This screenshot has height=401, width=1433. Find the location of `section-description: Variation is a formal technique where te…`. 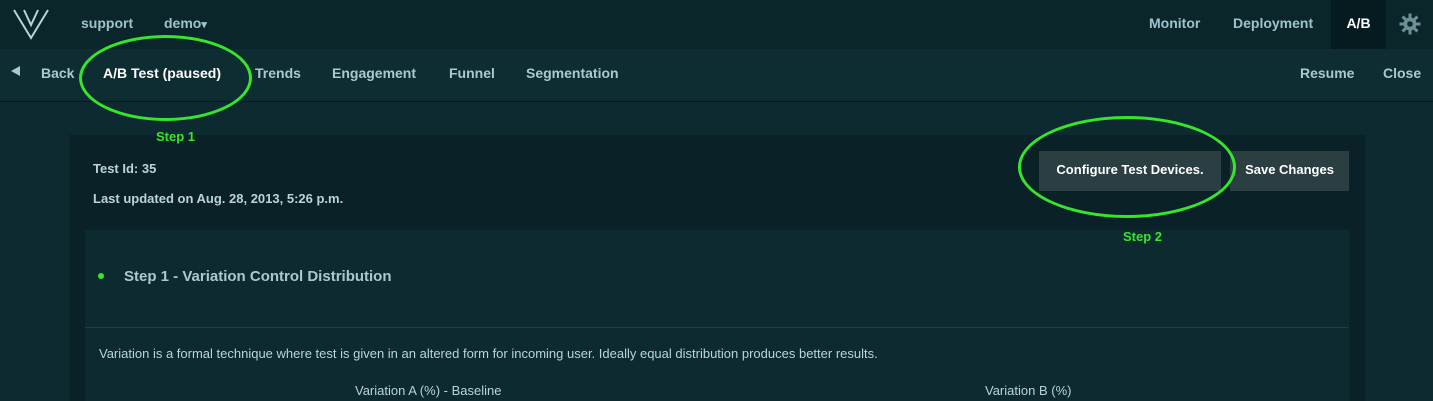

section-description: Variation is a formal technique where te… is located at coordinates (488, 353).